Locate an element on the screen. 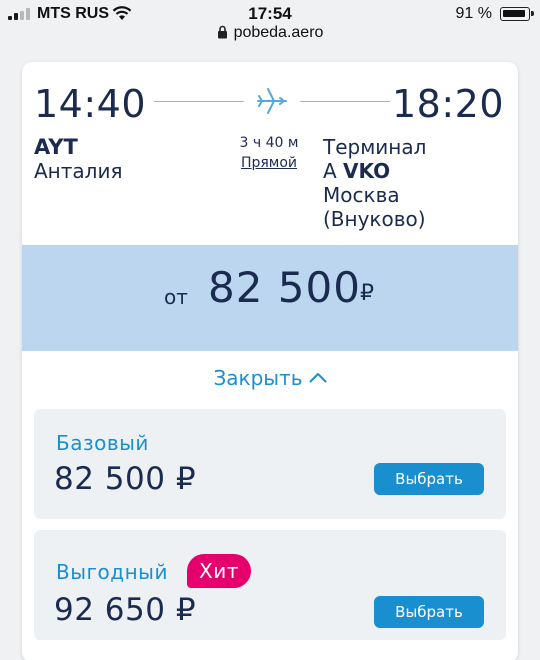 The width and height of the screenshot is (540, 660). arrival-info: Терминал A VKO Москва (Внуково) is located at coordinates (413, 183).